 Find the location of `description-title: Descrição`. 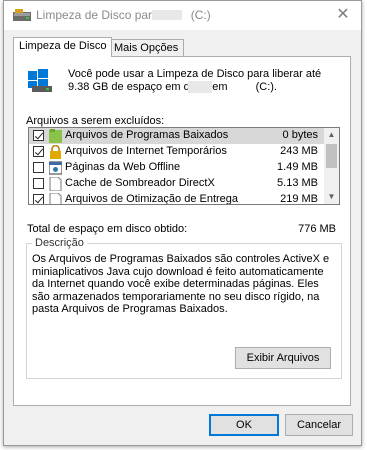

description-title: Descrição is located at coordinates (59, 243).